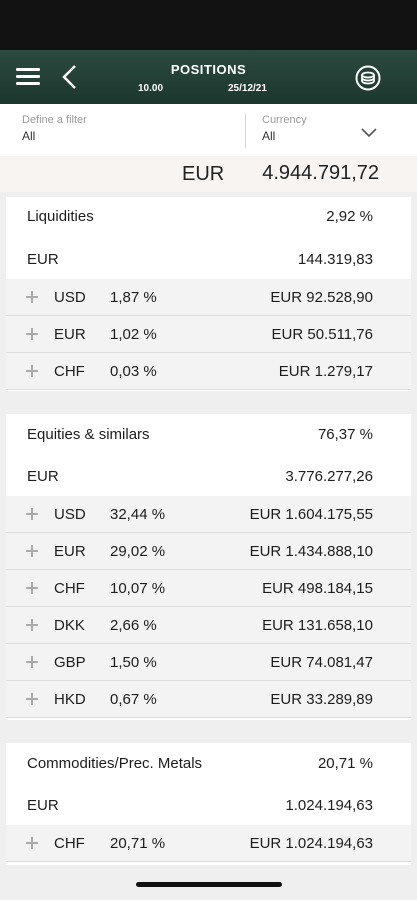 The height and width of the screenshot is (900, 417). What do you see at coordinates (133, 297) in the screenshot?
I see `row-percent: 1,87 %` at bounding box center [133, 297].